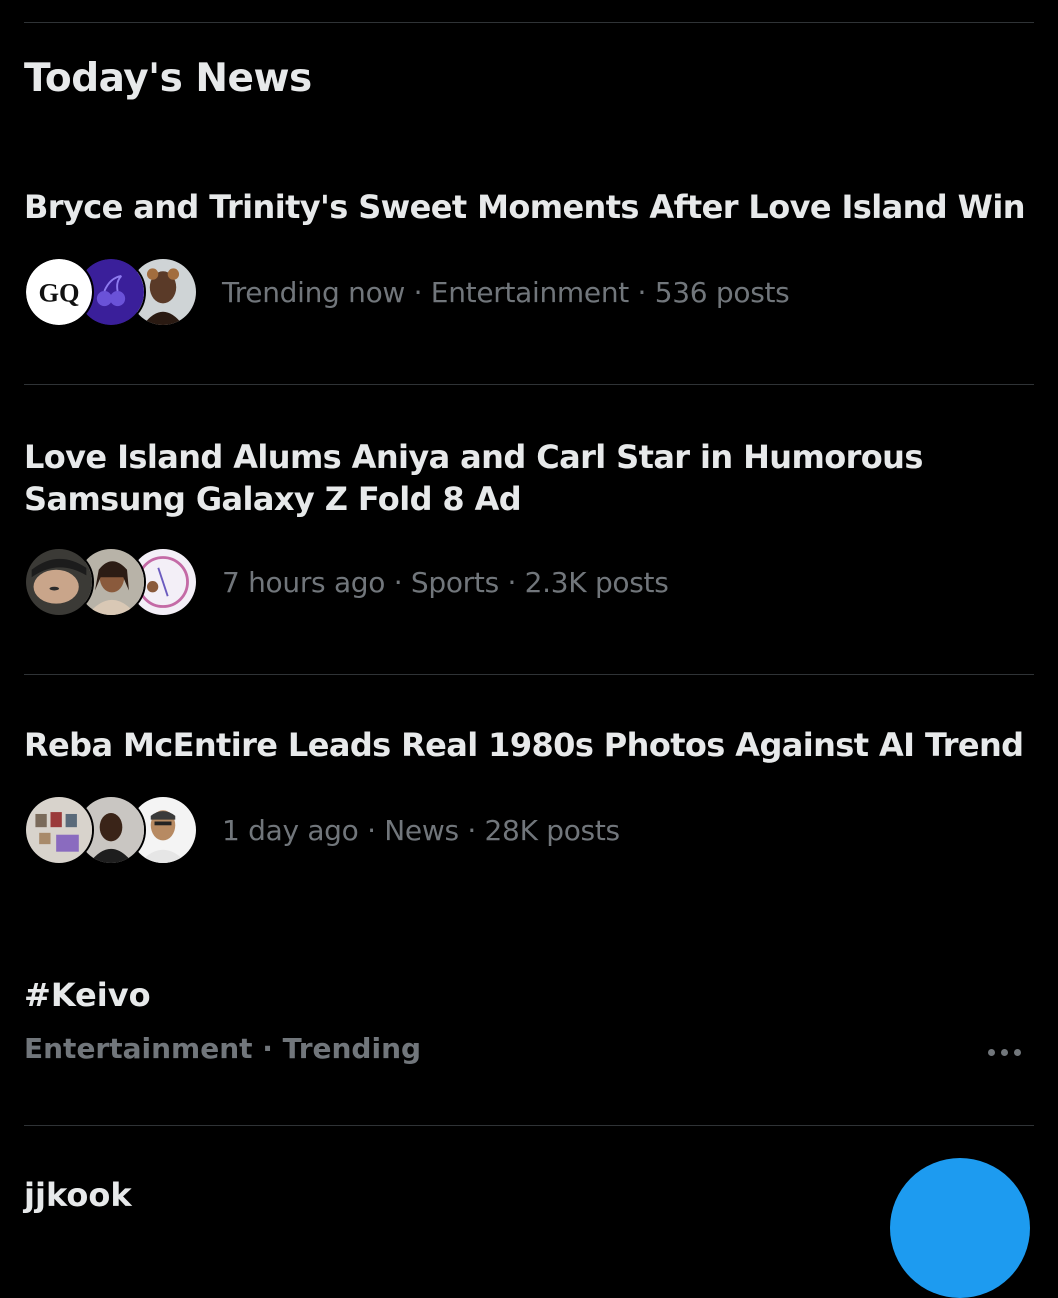  Describe the element at coordinates (421, 830) in the screenshot. I see `news-meta: 1 day ago · News · 28K posts` at that location.